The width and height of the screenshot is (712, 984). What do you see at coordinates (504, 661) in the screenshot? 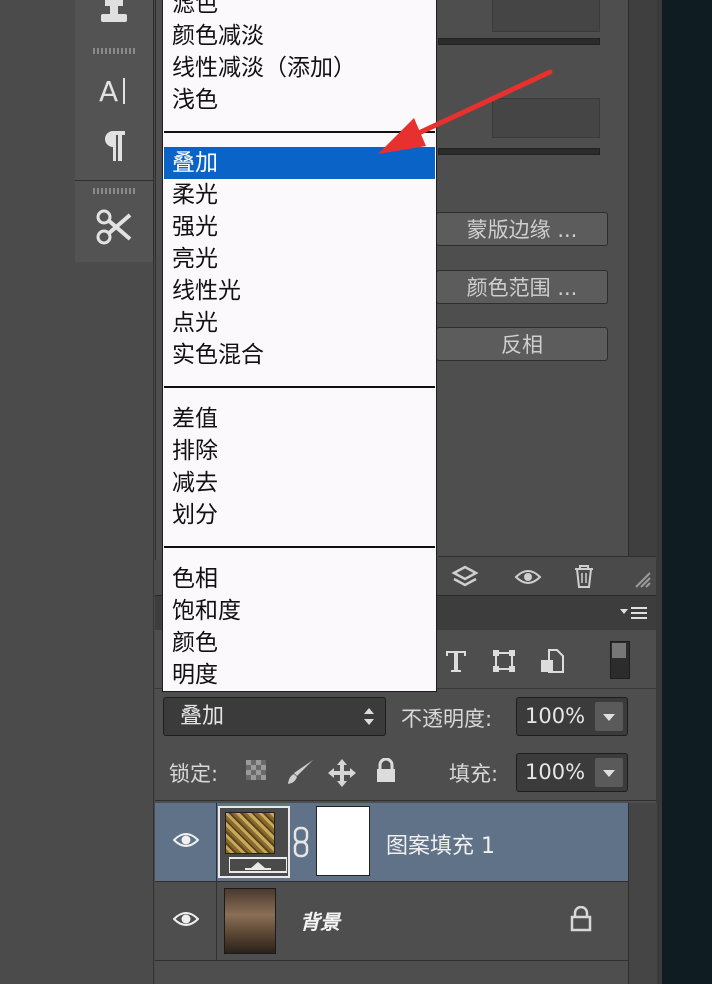
I see `shape-filter-icon` at bounding box center [504, 661].